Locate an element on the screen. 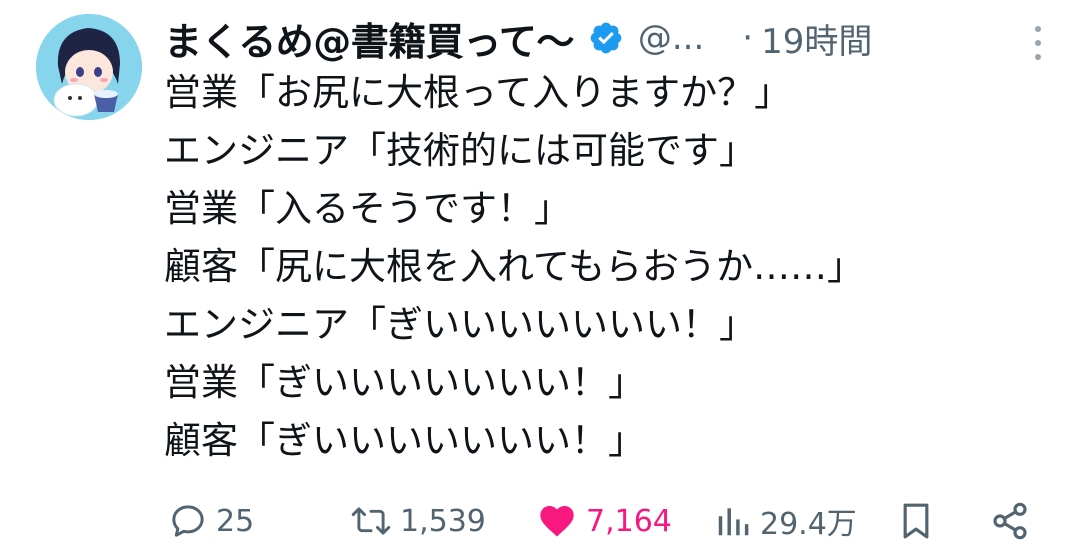 This screenshot has height=546, width=1078. verified-badge-icon is located at coordinates (606, 38).